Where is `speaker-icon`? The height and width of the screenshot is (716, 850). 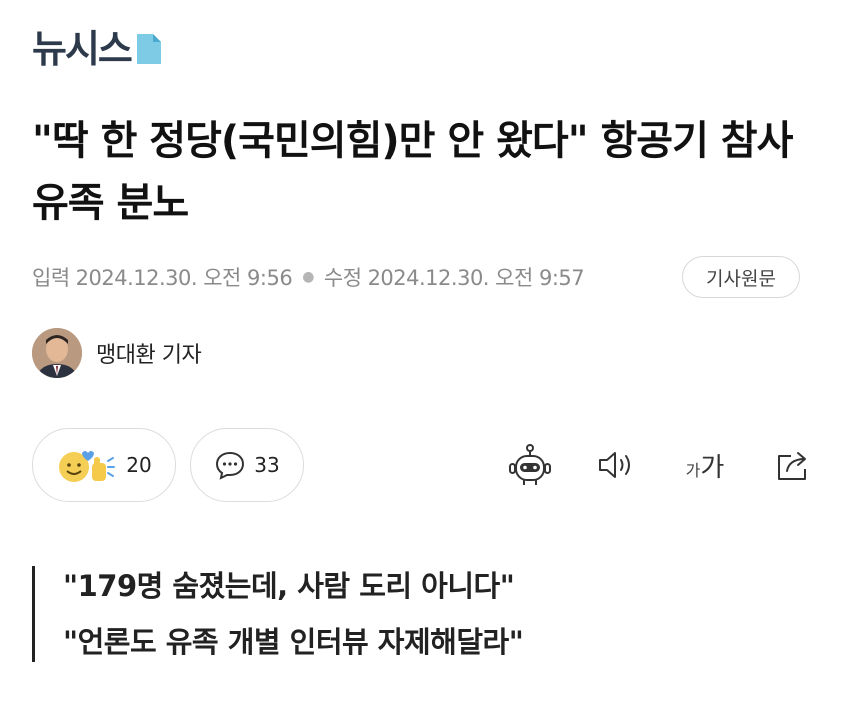
speaker-icon is located at coordinates (614, 465).